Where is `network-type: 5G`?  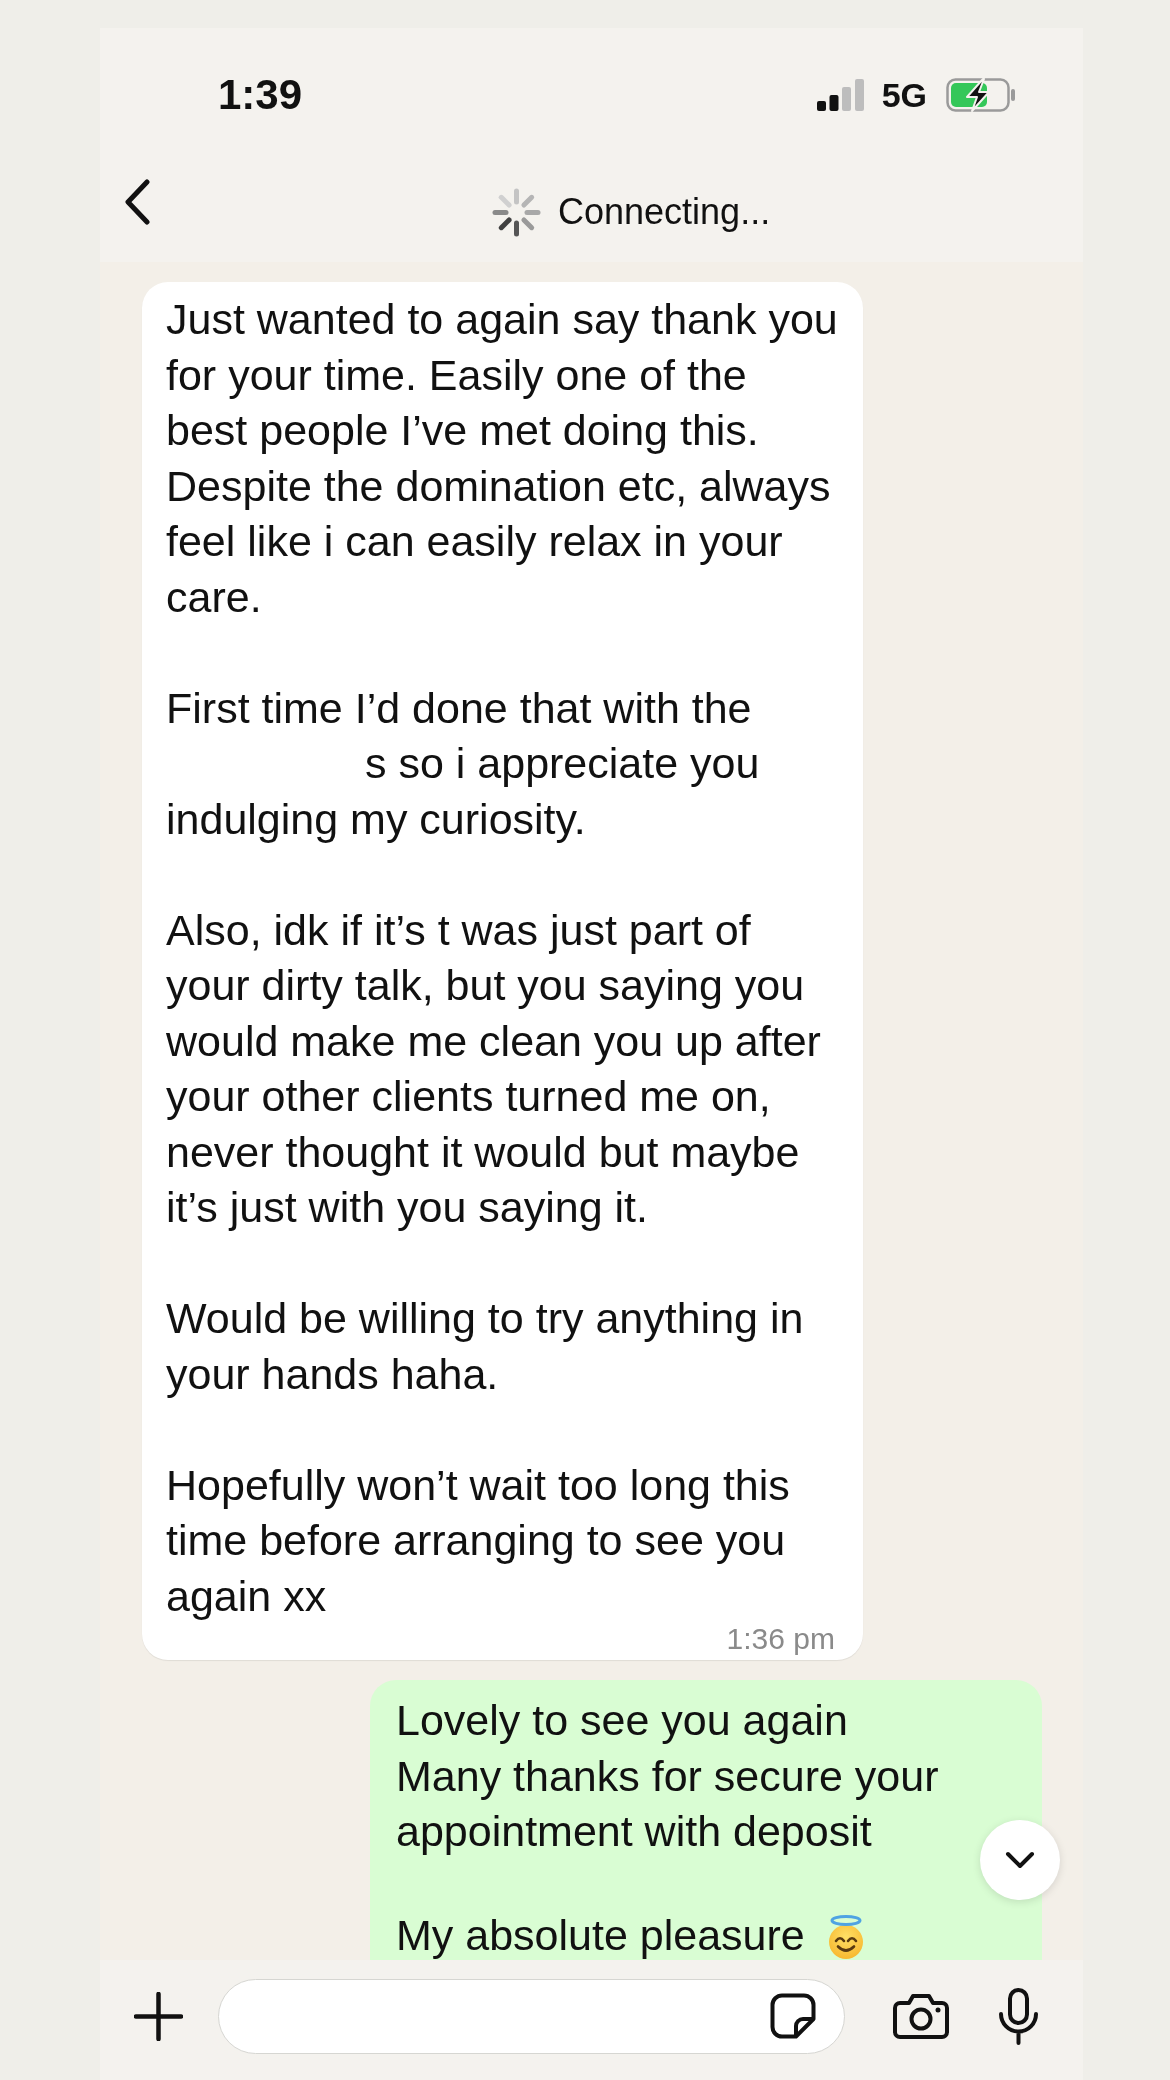
network-type: 5G is located at coordinates (904, 95).